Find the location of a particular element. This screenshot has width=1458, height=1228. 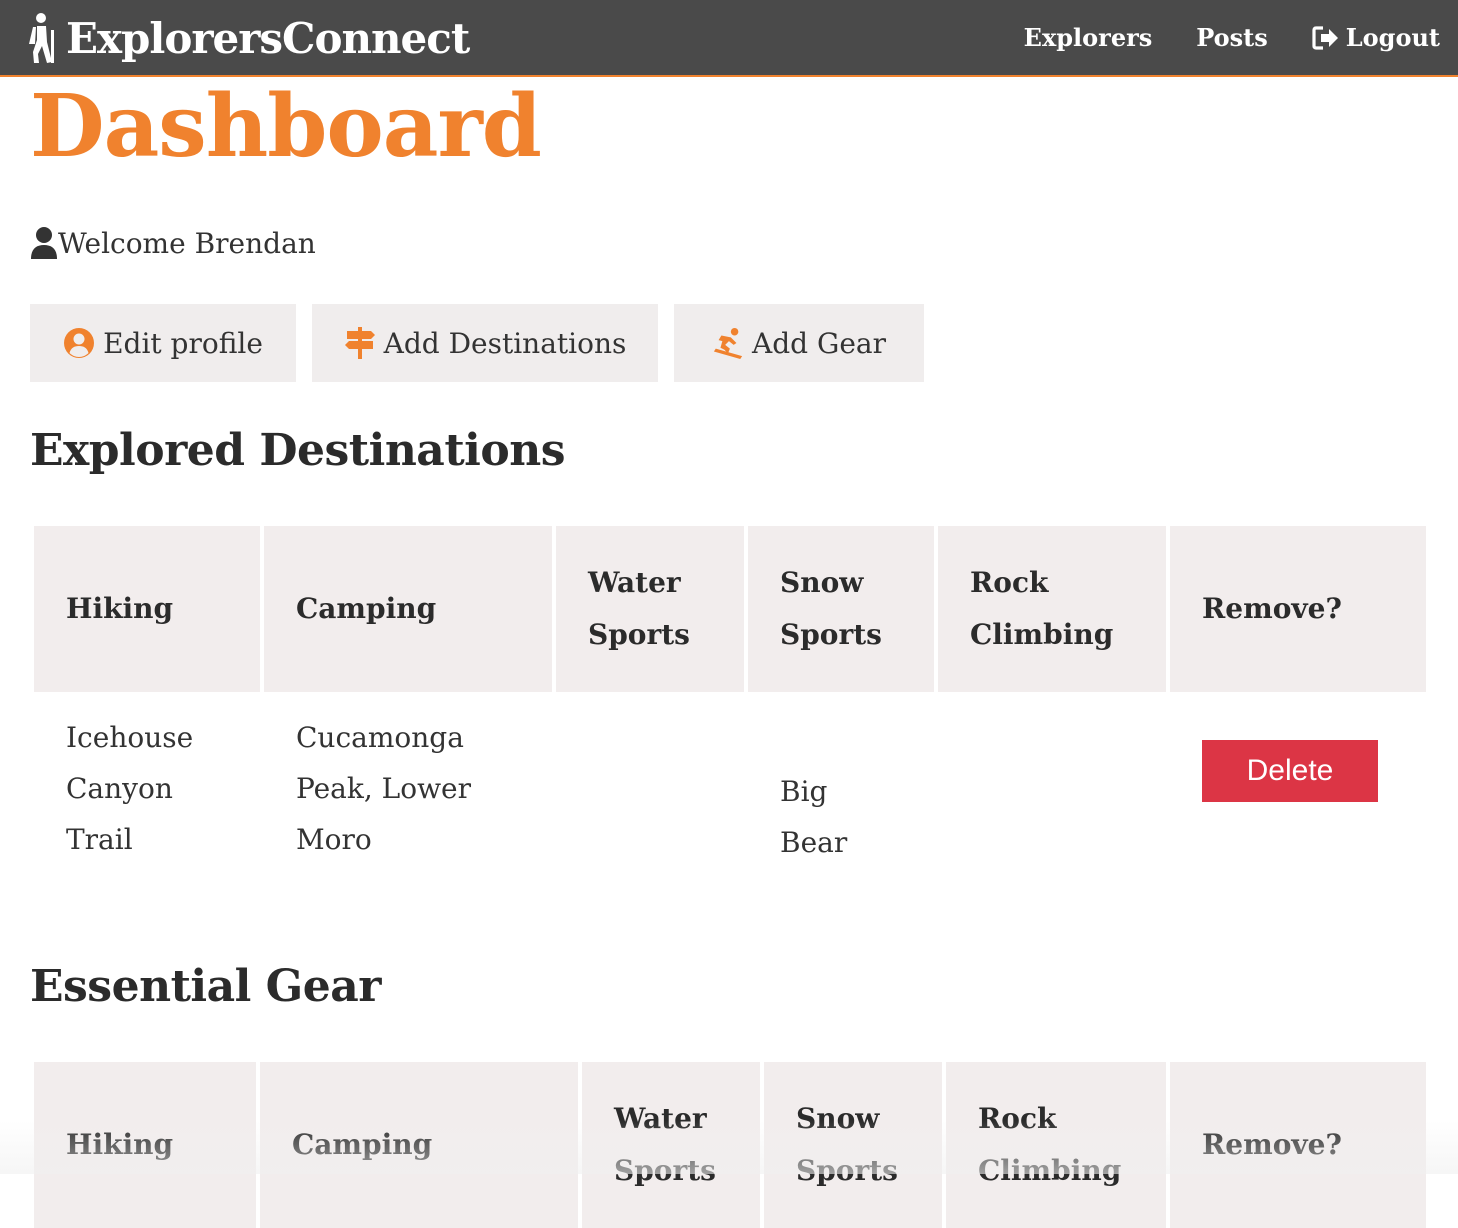

action-buttons: Edit profile Add Destinations Add Gear is located at coordinates (485, 343).